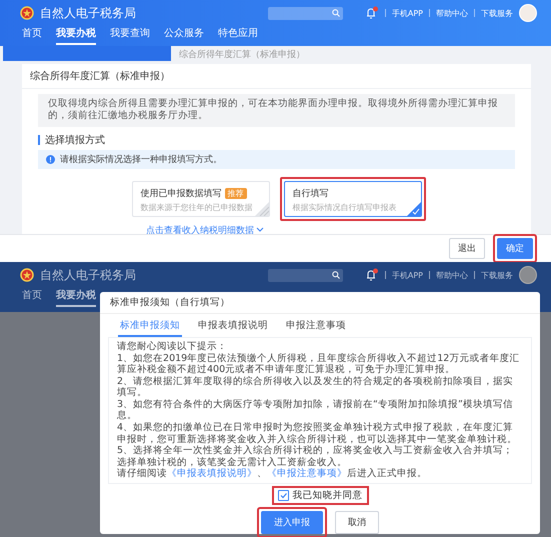 This screenshot has width=551, height=537. Describe the element at coordinates (307, 474) in the screenshot. I see `document-link: 《申报注意事项》` at that location.